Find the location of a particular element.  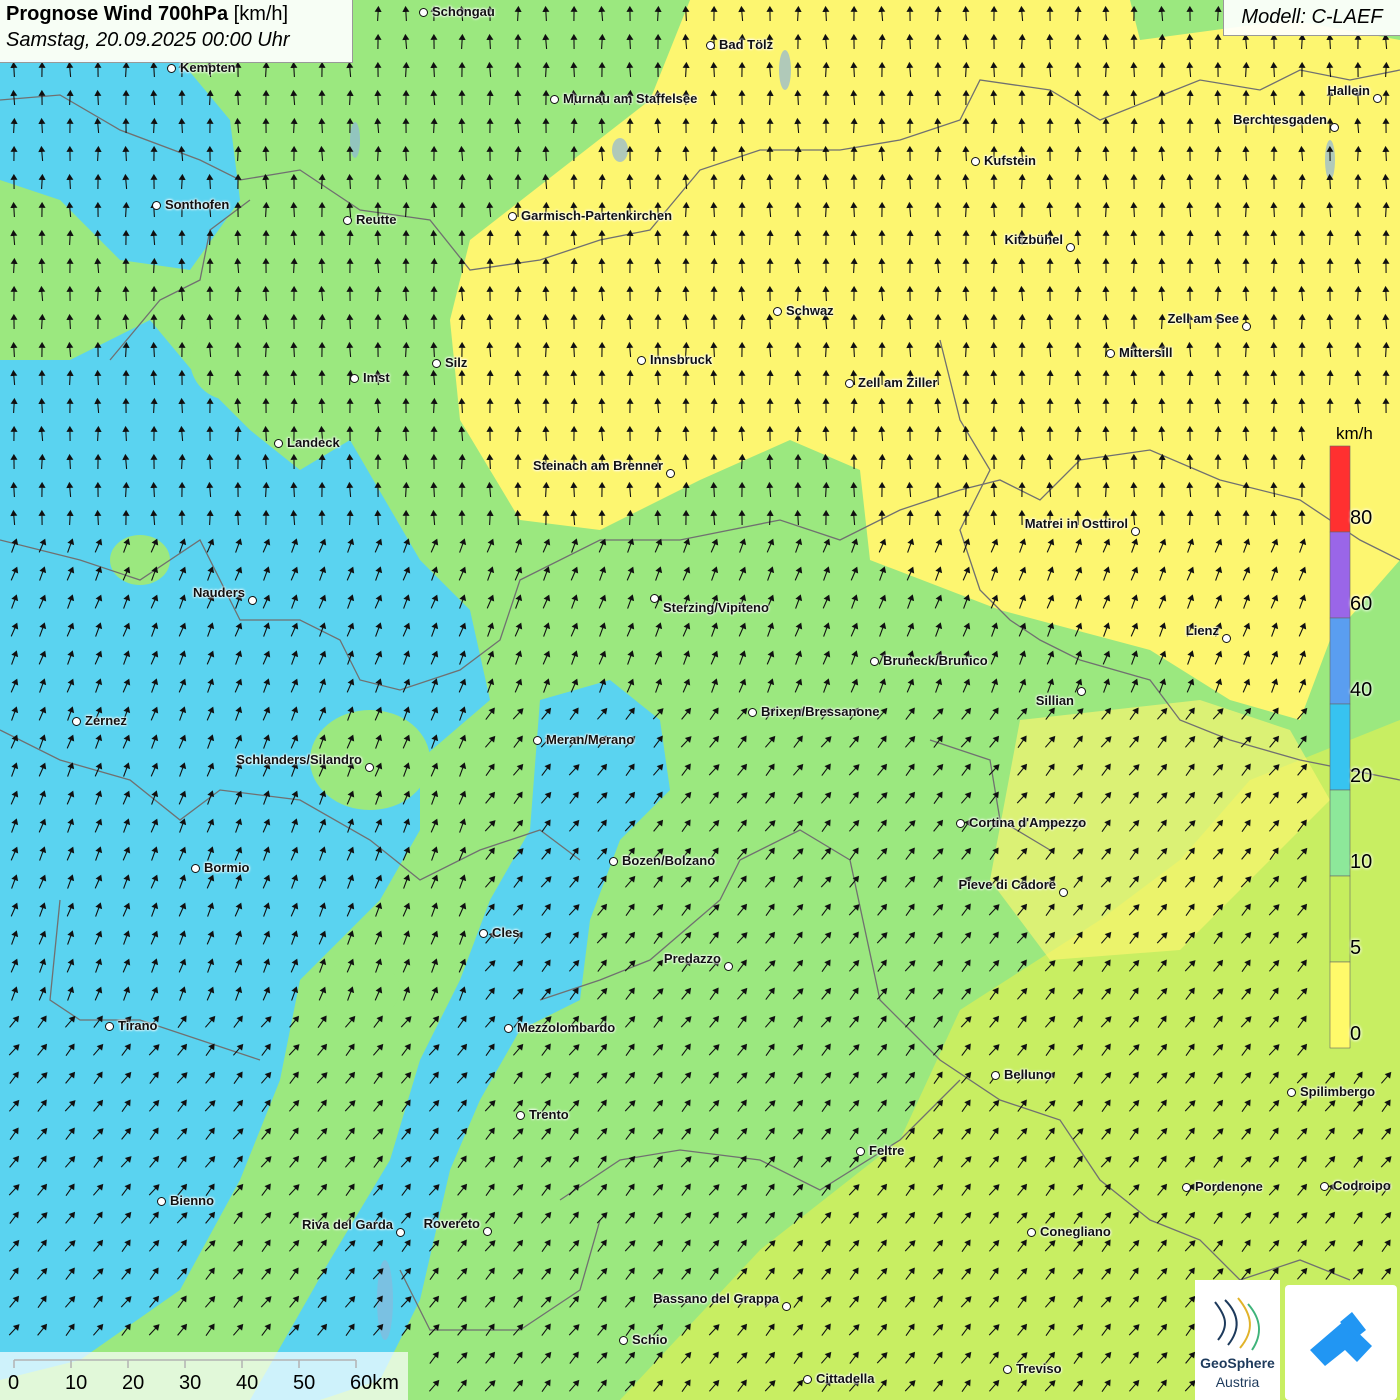

city-label: Steinach am Brenner is located at coordinates (597, 465).